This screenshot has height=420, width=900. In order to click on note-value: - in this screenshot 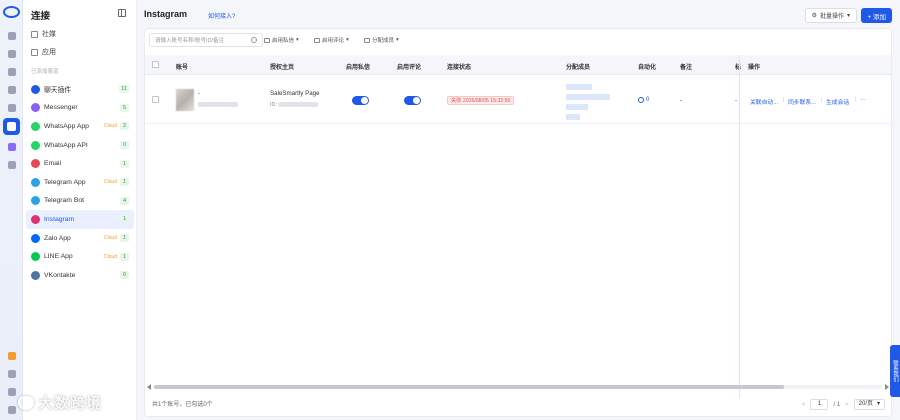, I will do `click(681, 100)`.